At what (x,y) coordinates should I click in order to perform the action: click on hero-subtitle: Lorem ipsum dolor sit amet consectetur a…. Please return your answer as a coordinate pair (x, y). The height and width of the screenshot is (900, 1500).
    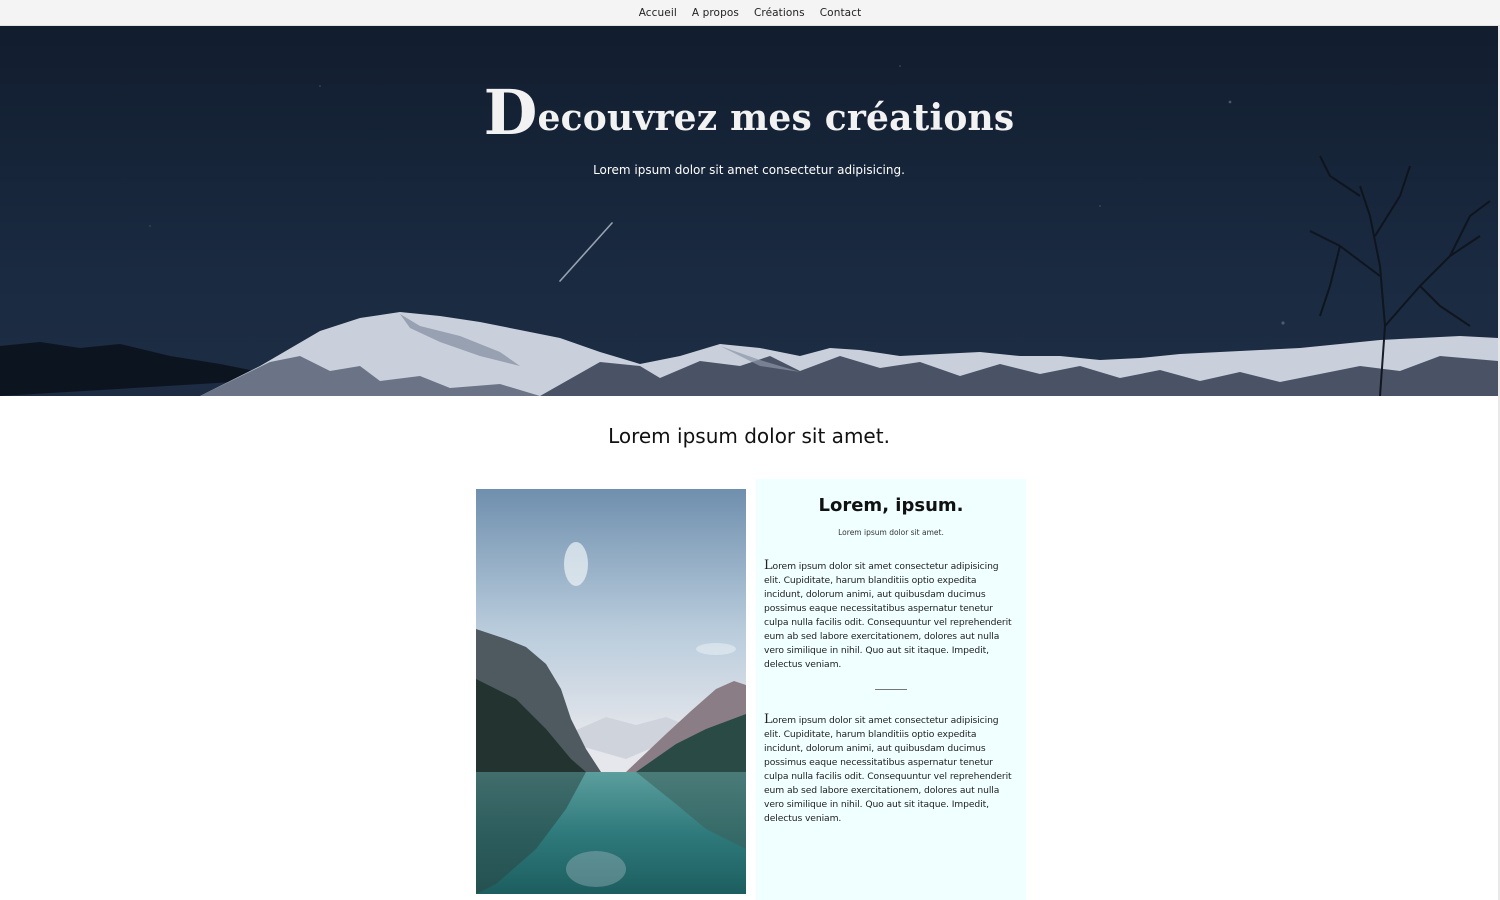
    Looking at the image, I should click on (749, 170).